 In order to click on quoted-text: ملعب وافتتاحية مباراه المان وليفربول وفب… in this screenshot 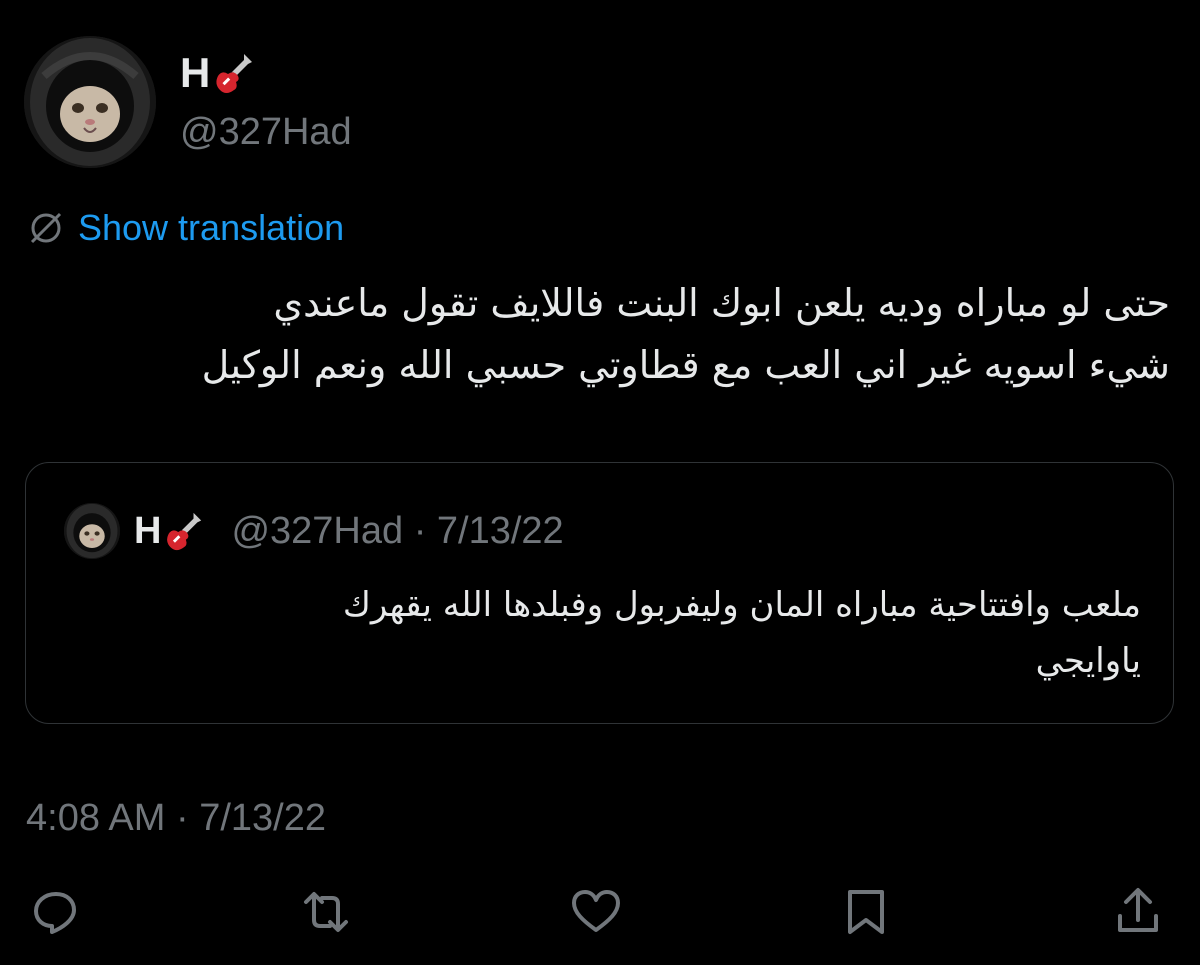, I will do `click(601, 633)`.